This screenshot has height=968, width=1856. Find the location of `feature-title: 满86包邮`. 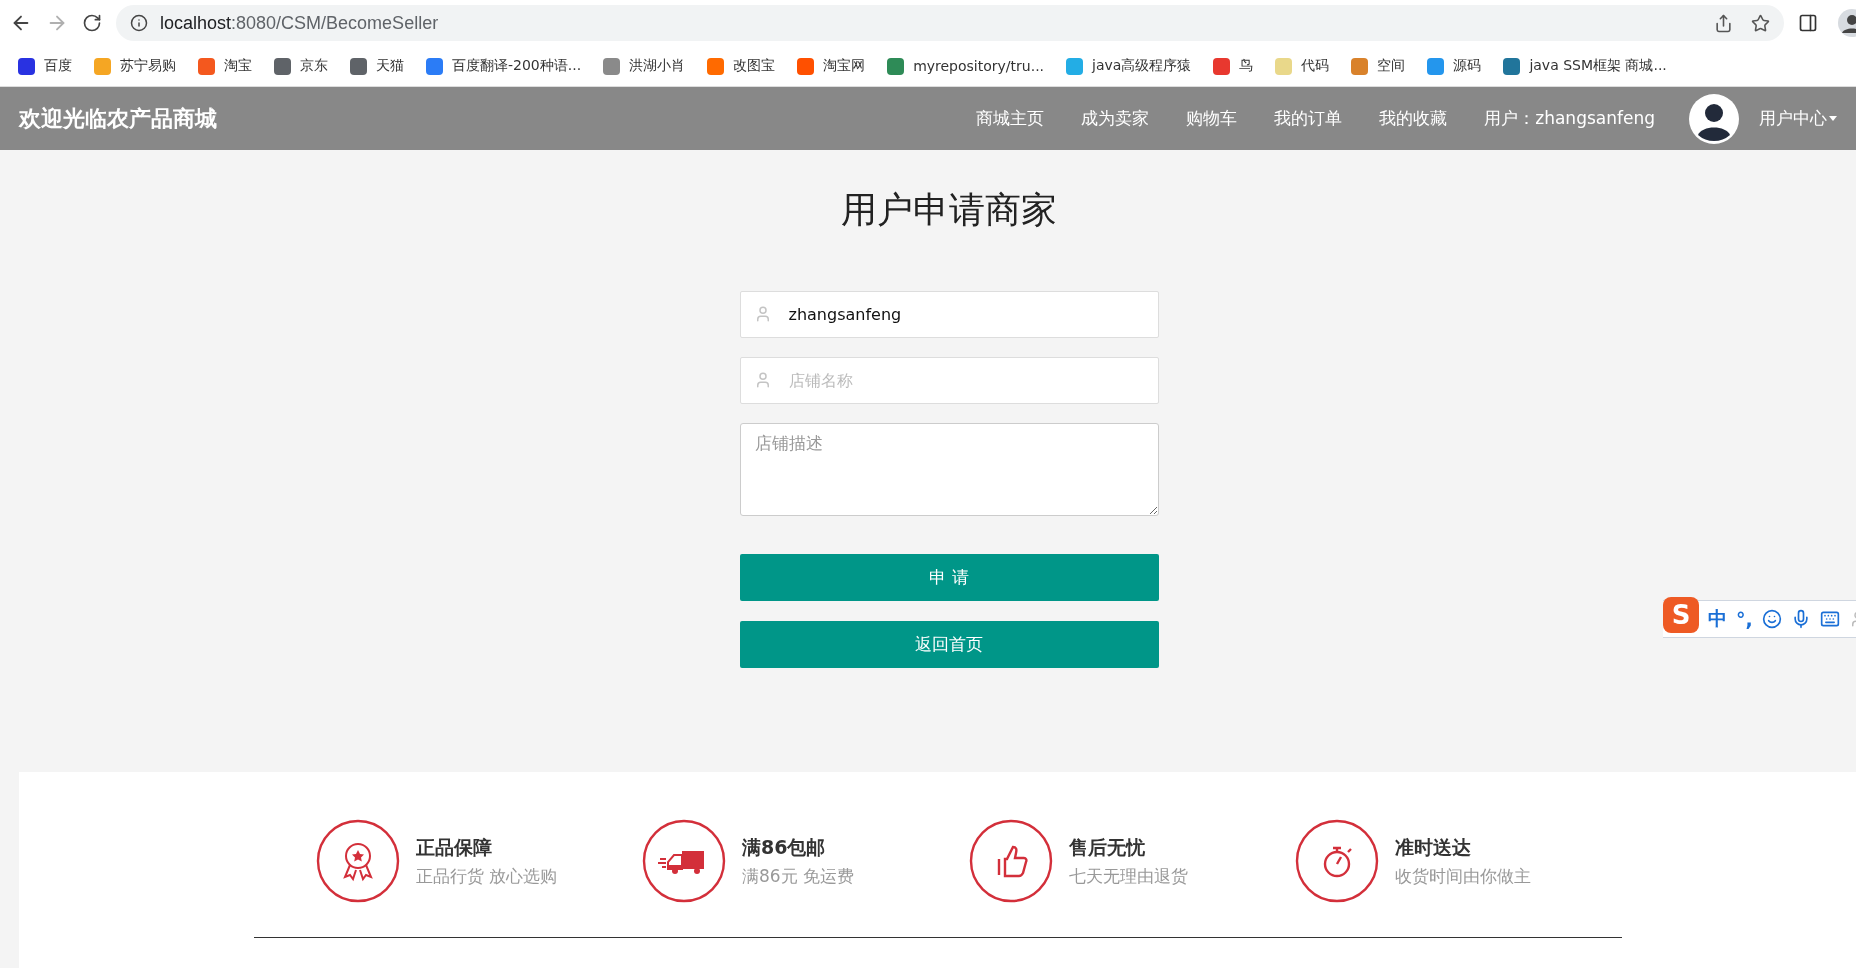

feature-title: 满86包邮 is located at coordinates (784, 847).